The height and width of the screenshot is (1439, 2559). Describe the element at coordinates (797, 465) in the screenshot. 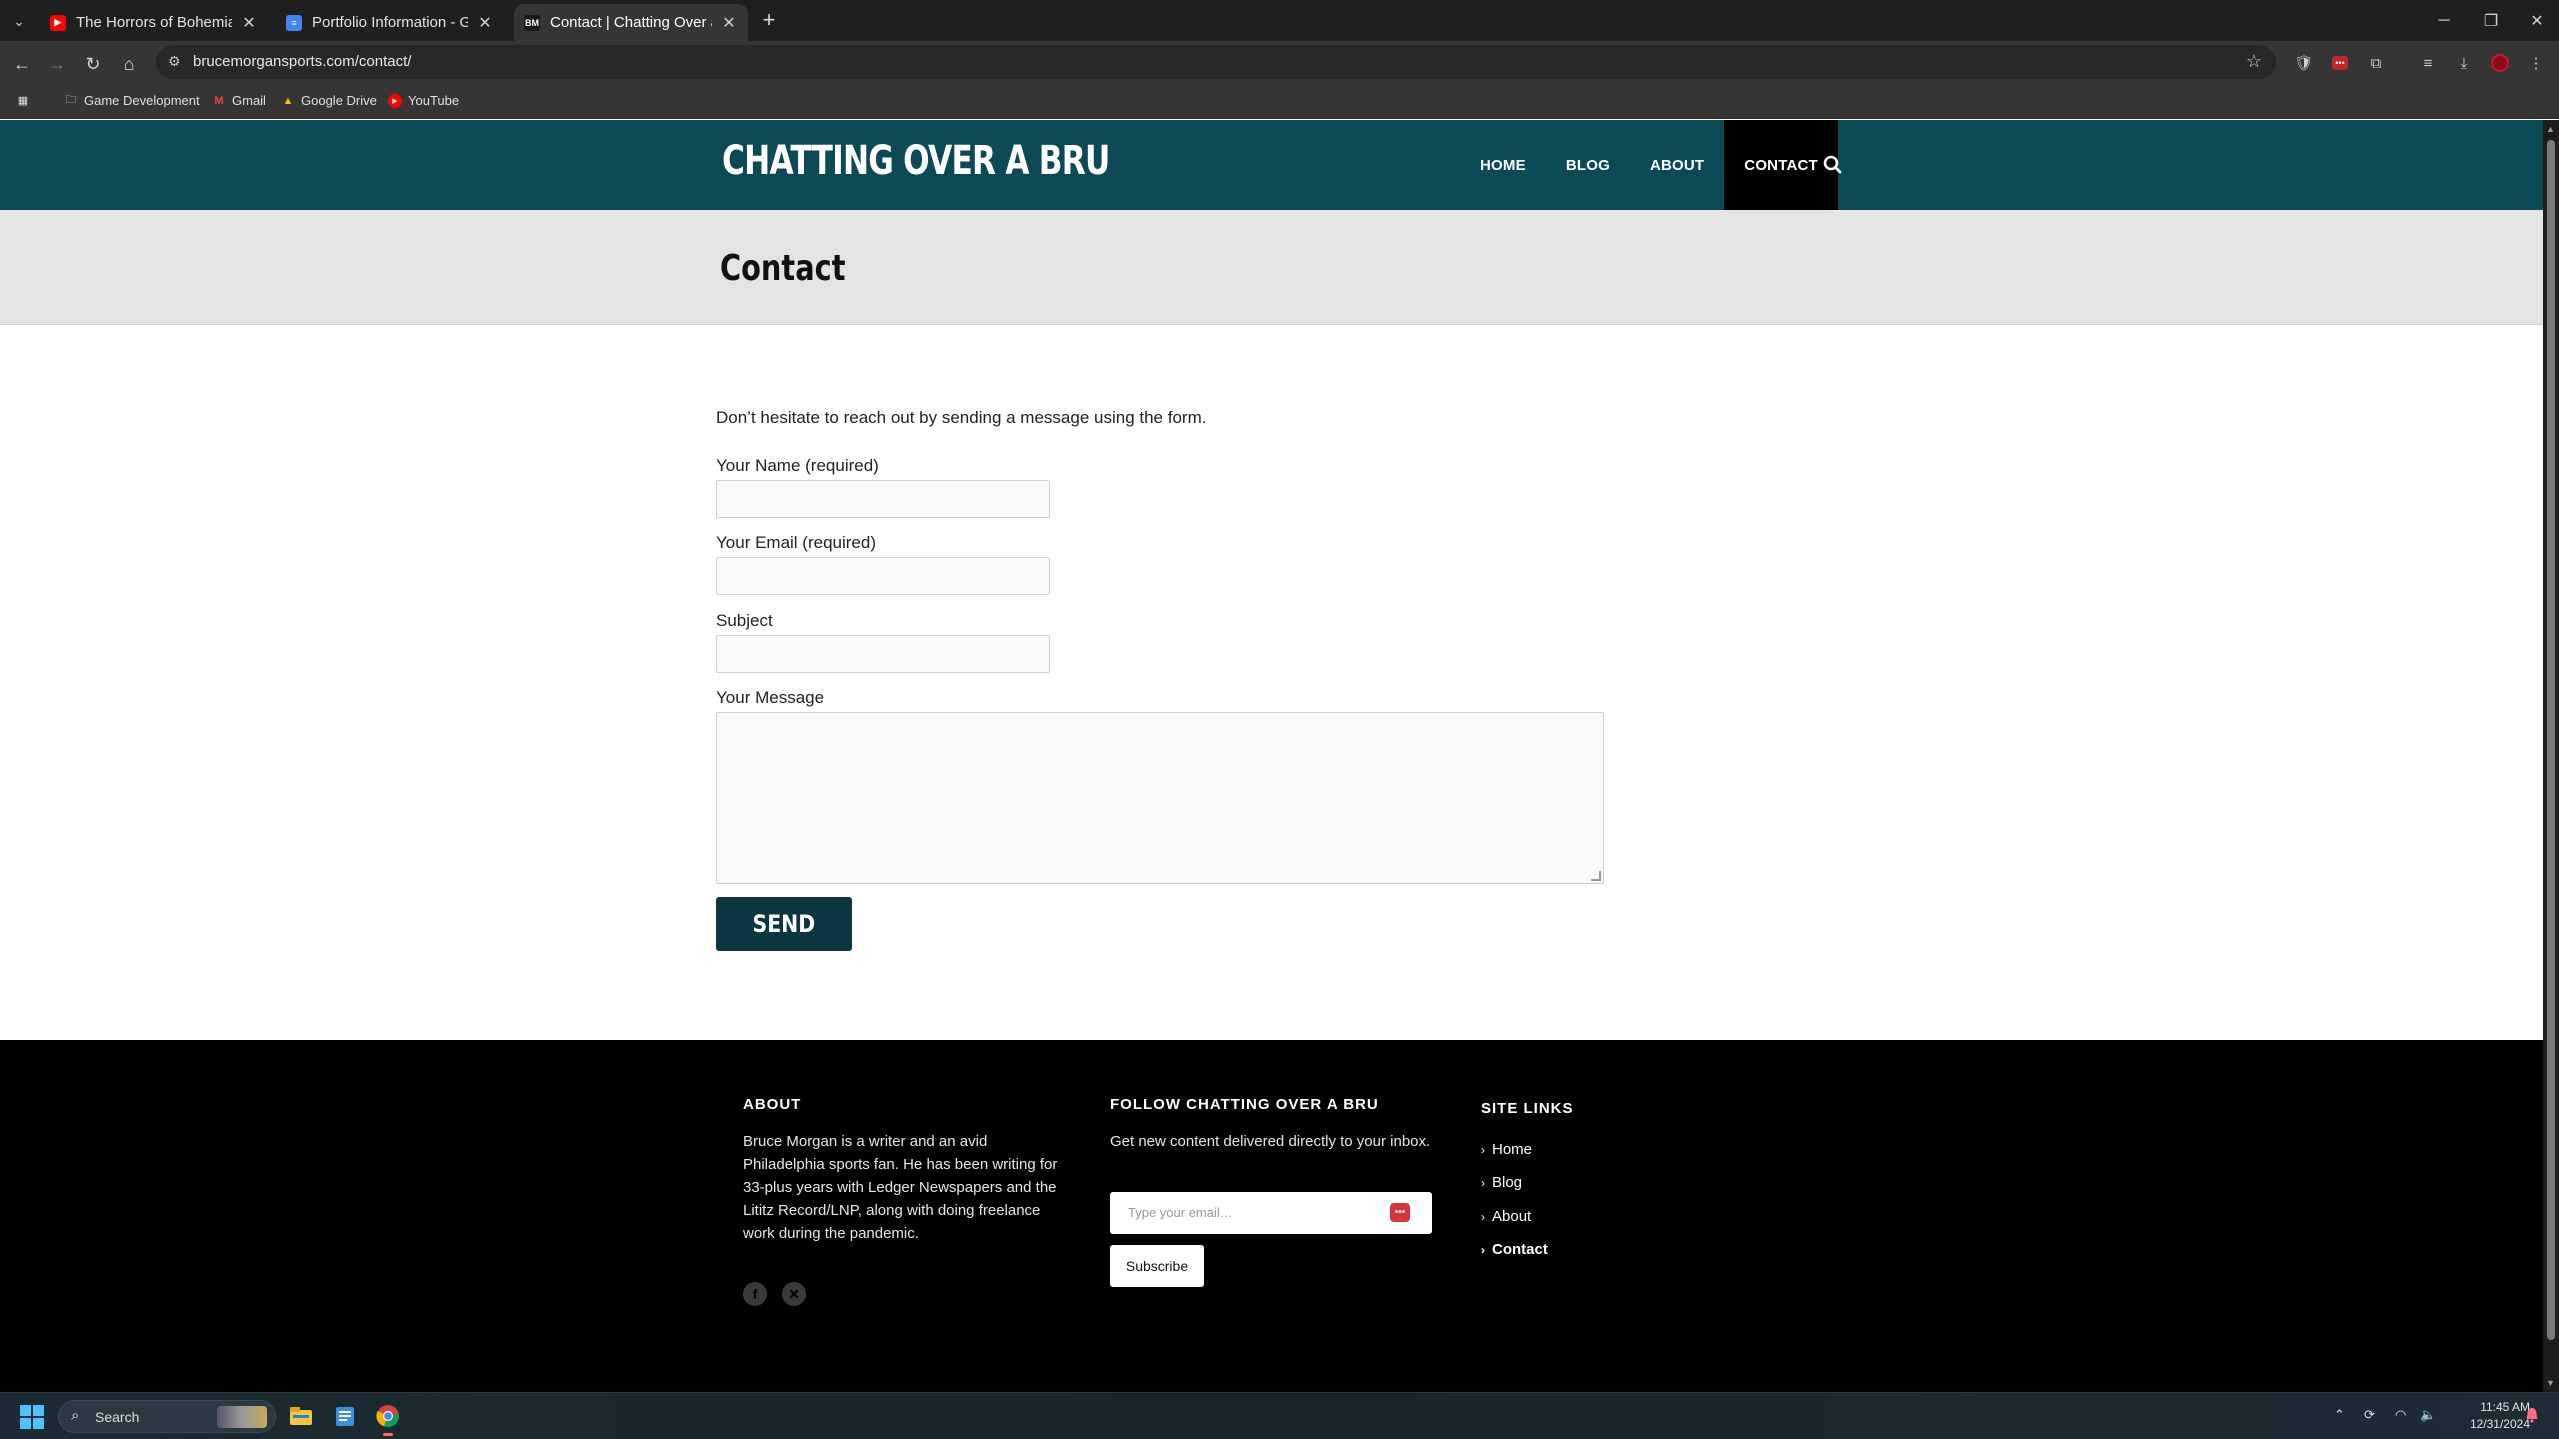

I see `name-label: Your Name (required)` at that location.